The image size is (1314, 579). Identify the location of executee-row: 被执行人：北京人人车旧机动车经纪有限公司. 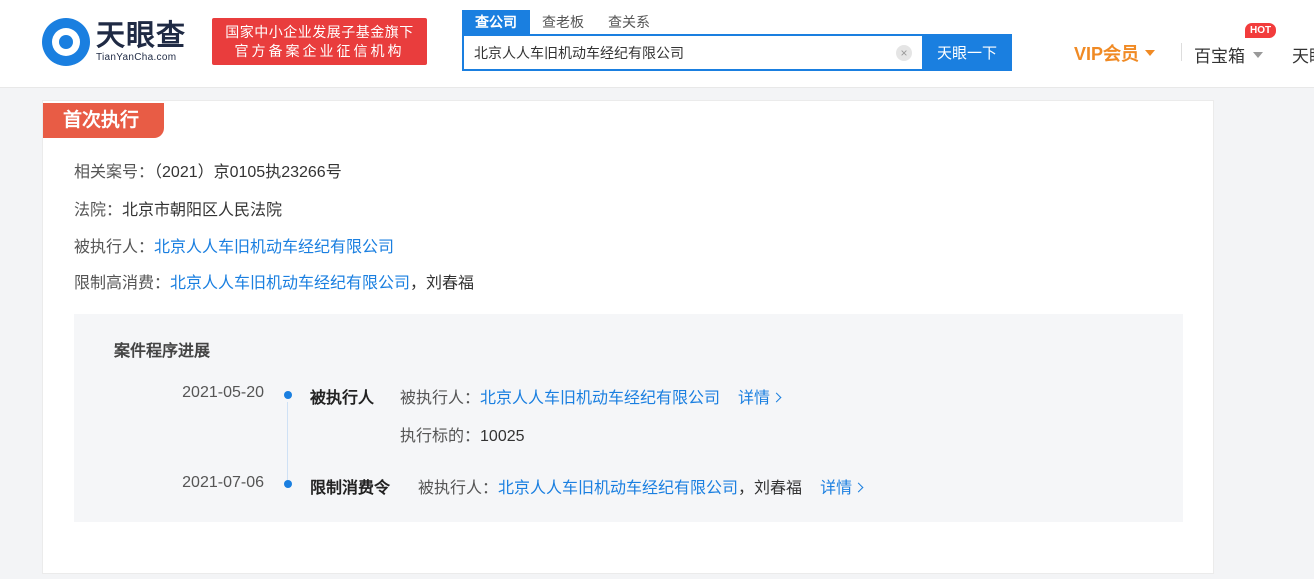
(234, 245).